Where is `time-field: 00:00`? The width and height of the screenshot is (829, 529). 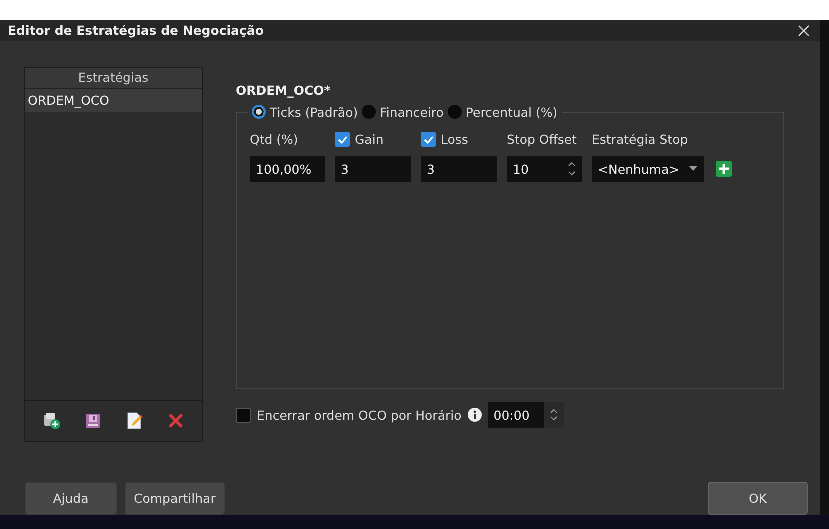 time-field: 00:00 is located at coordinates (526, 415).